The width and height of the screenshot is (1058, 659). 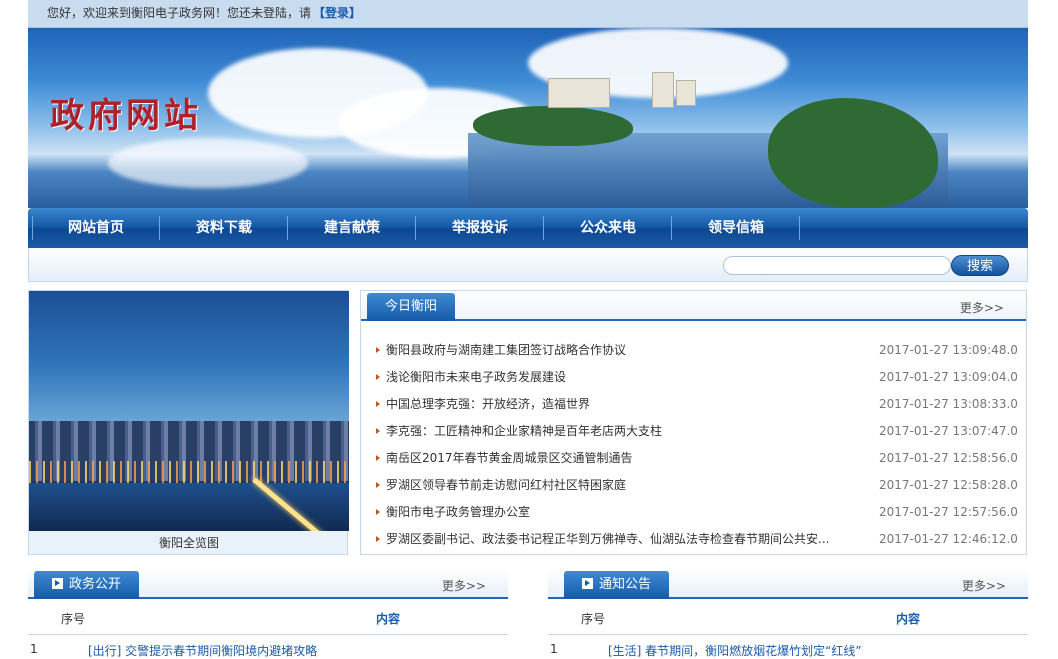 I want to click on news-title-link: 南岳区2017年春节黄金周城景区交通管制通告, so click(x=509, y=458).